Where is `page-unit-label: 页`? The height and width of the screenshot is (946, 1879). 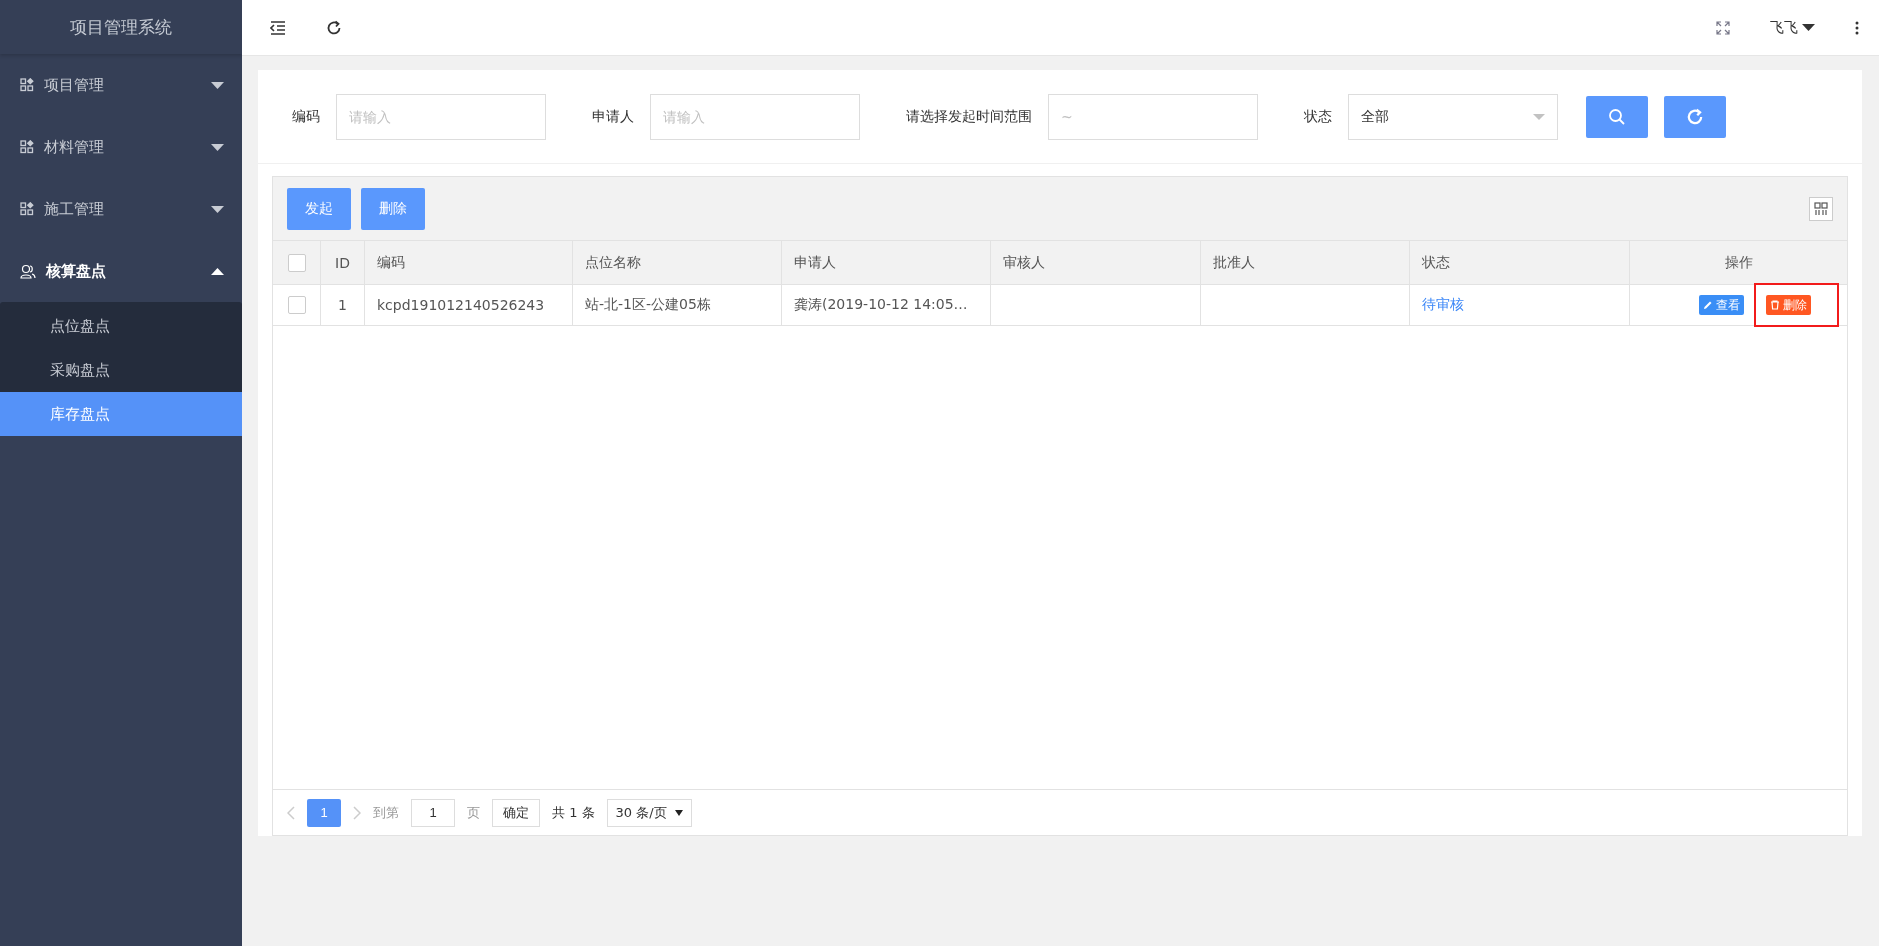 page-unit-label: 页 is located at coordinates (473, 812).